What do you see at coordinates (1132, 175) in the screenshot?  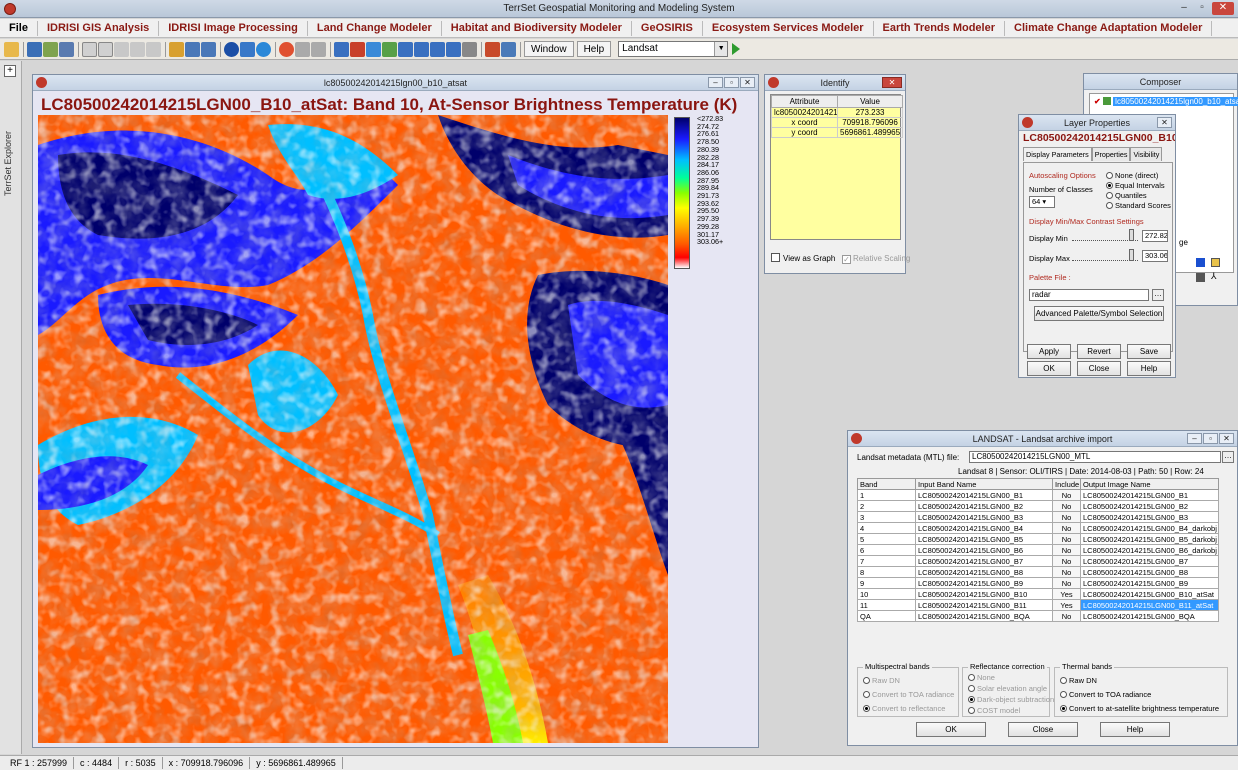 I see `autoscale-none-radio: None (direct)` at bounding box center [1132, 175].